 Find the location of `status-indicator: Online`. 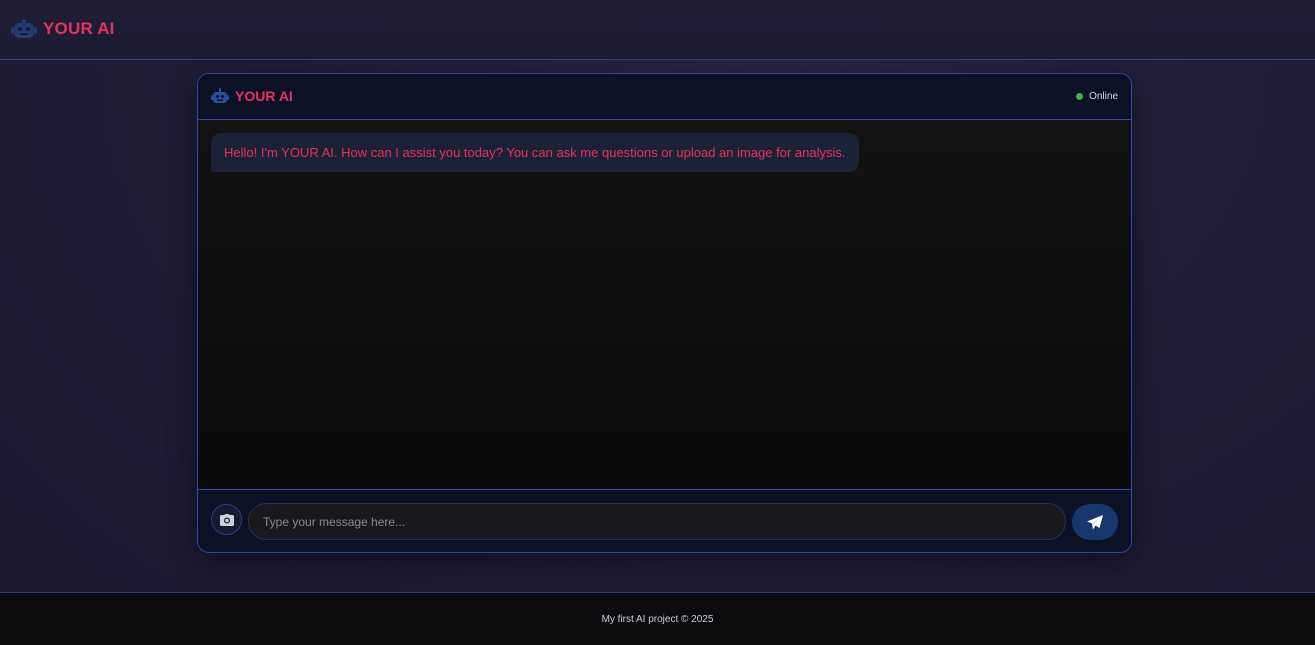

status-indicator: Online is located at coordinates (1097, 96).